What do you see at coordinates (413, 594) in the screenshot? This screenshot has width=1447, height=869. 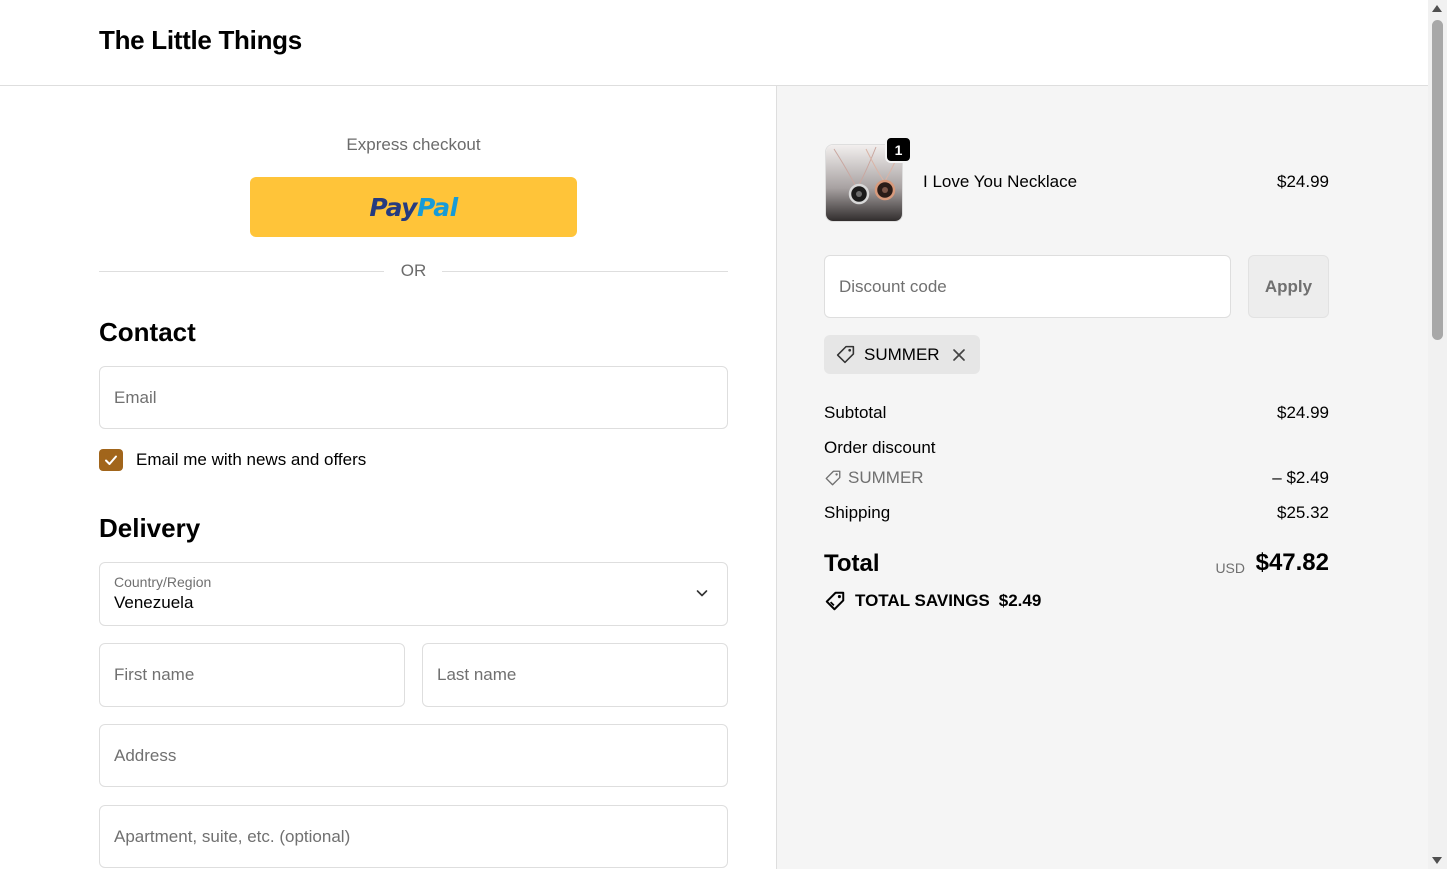 I see `country-select: Country/Region Venezuela` at bounding box center [413, 594].